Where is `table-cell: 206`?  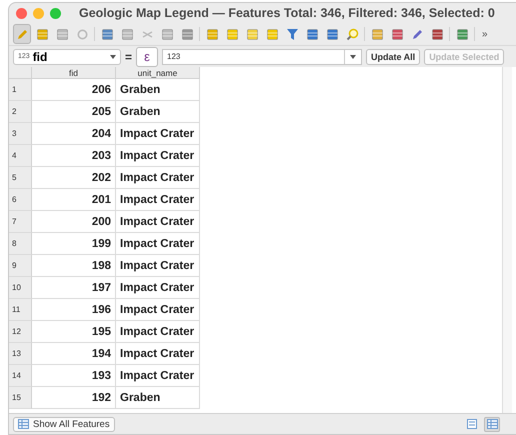 table-cell: 206 is located at coordinates (74, 90).